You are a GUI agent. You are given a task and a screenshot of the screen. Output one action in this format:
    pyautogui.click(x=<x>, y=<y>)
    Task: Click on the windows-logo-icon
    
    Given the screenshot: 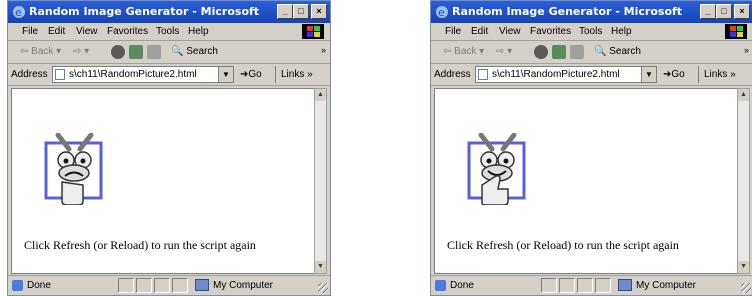 What is the action you would take?
    pyautogui.click(x=313, y=31)
    